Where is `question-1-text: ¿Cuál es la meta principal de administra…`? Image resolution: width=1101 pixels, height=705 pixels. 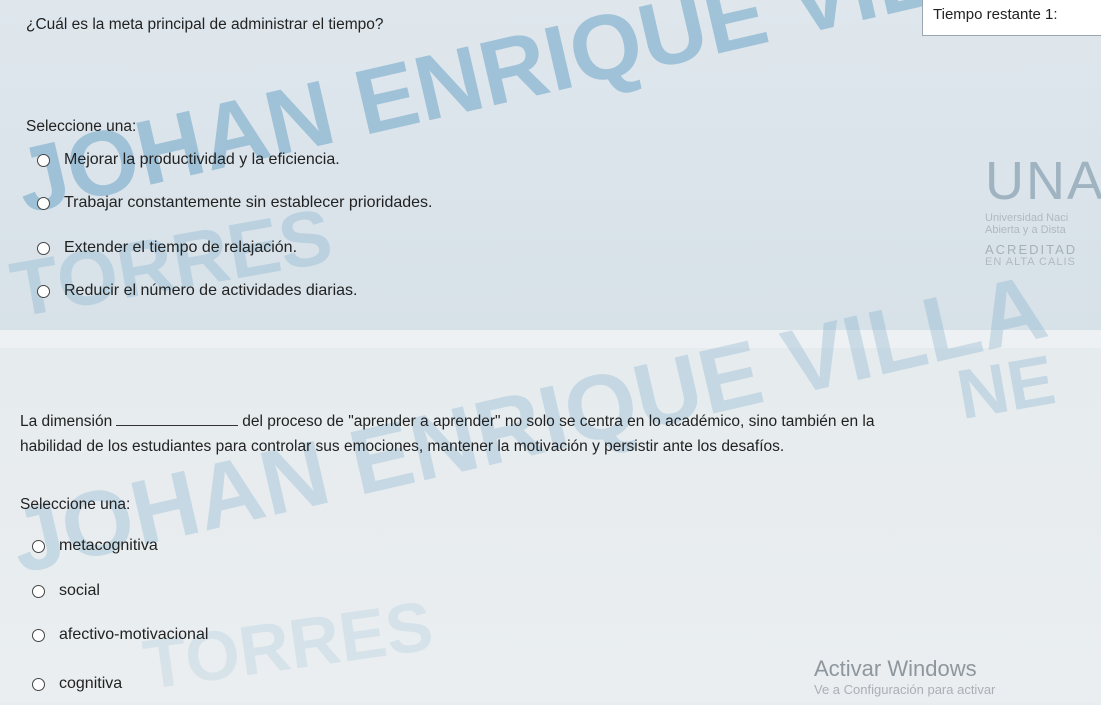 question-1-text: ¿Cuál es la meta principal de administra… is located at coordinates (205, 24).